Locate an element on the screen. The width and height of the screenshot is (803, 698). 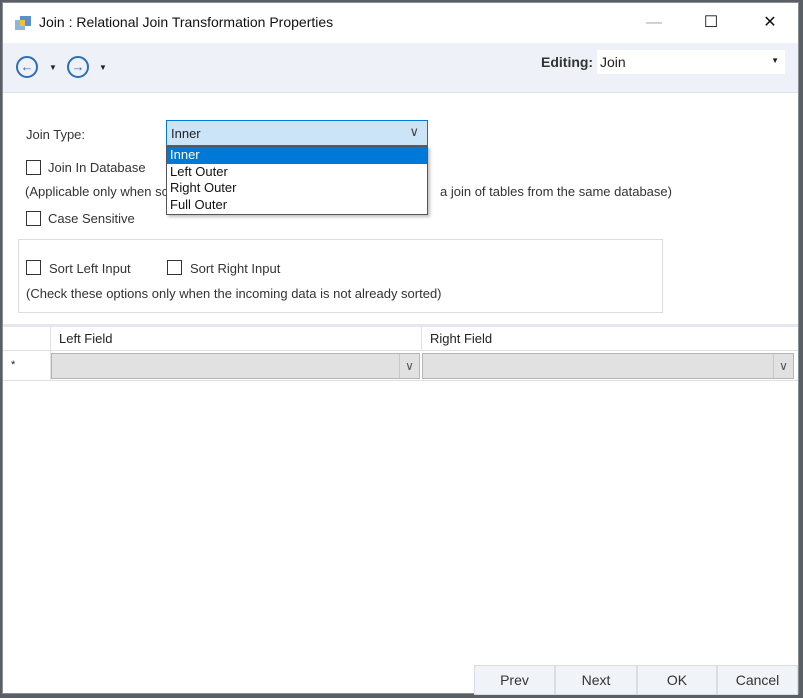
forward-icon: → is located at coordinates (78, 67).